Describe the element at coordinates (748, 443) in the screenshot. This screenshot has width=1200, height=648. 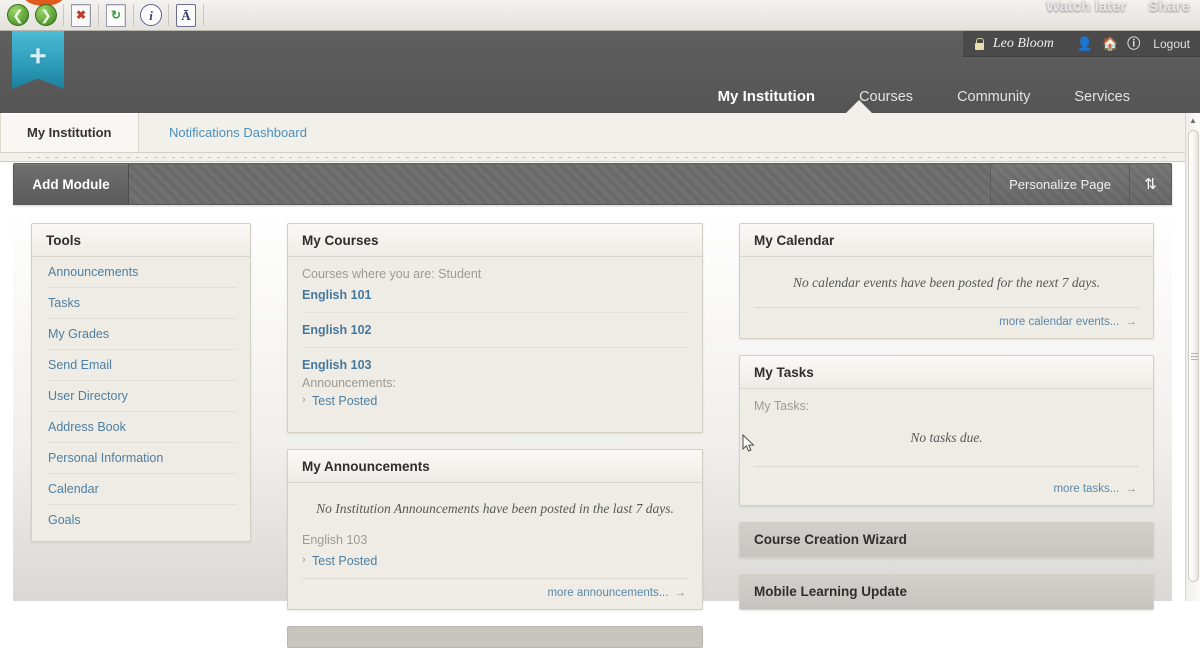
I see `mouse-cursor` at that location.